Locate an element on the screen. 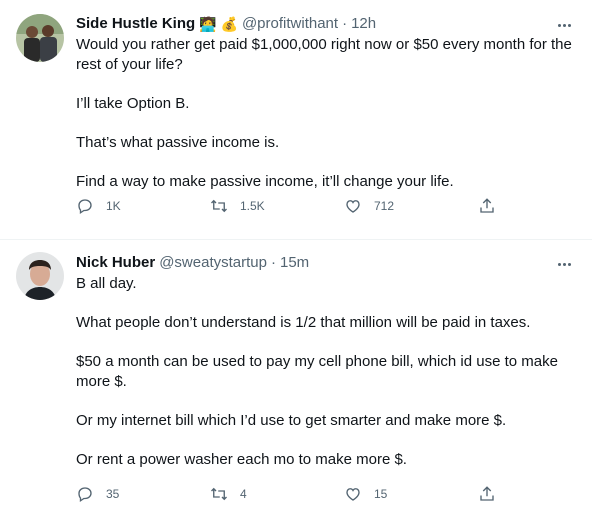  like-count: 15 is located at coordinates (381, 494).